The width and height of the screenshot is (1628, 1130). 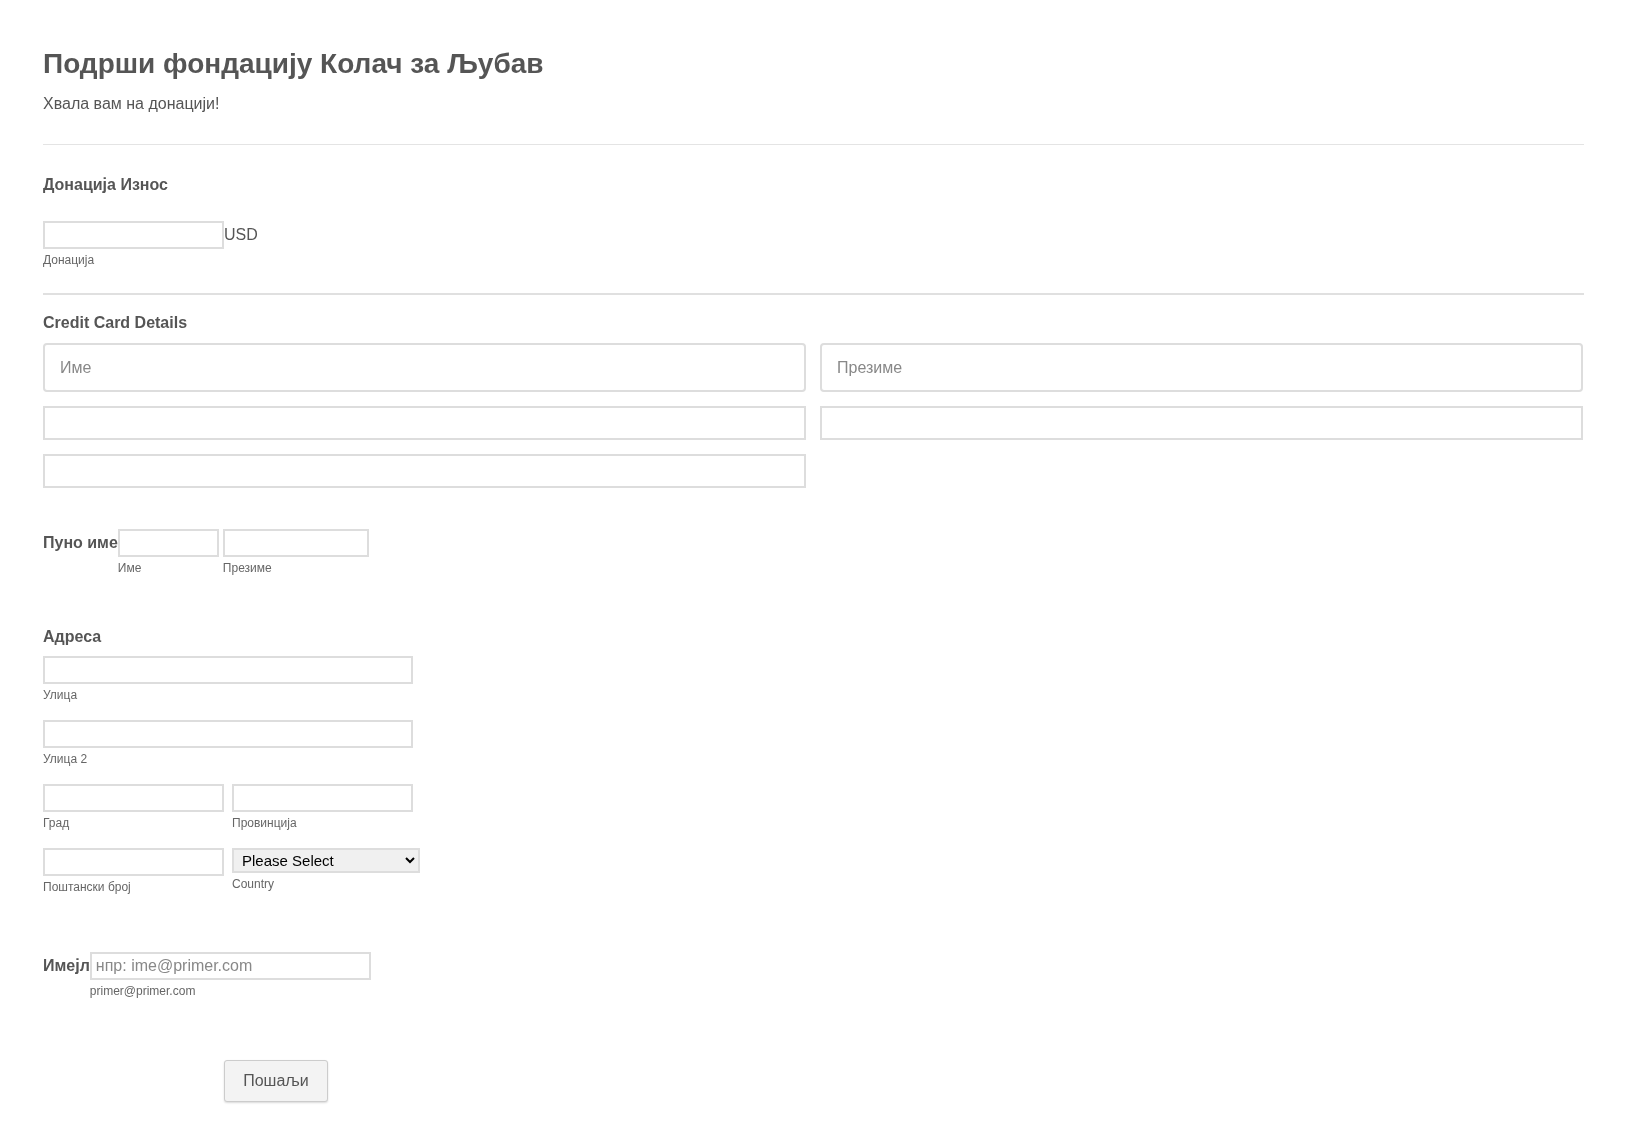 What do you see at coordinates (424, 367) in the screenshot?
I see `input-field: Име` at bounding box center [424, 367].